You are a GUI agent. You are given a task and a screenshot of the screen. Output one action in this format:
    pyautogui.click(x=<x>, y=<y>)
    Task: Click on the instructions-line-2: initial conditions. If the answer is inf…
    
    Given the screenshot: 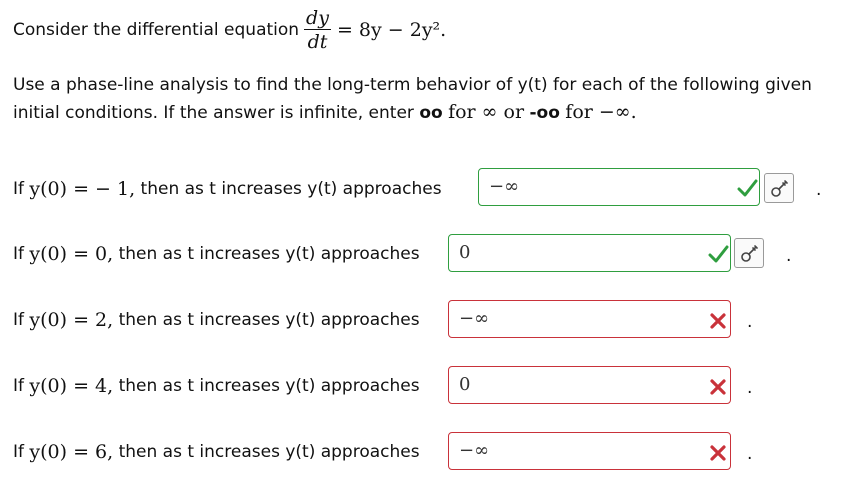 What is the action you would take?
    pyautogui.click(x=325, y=112)
    